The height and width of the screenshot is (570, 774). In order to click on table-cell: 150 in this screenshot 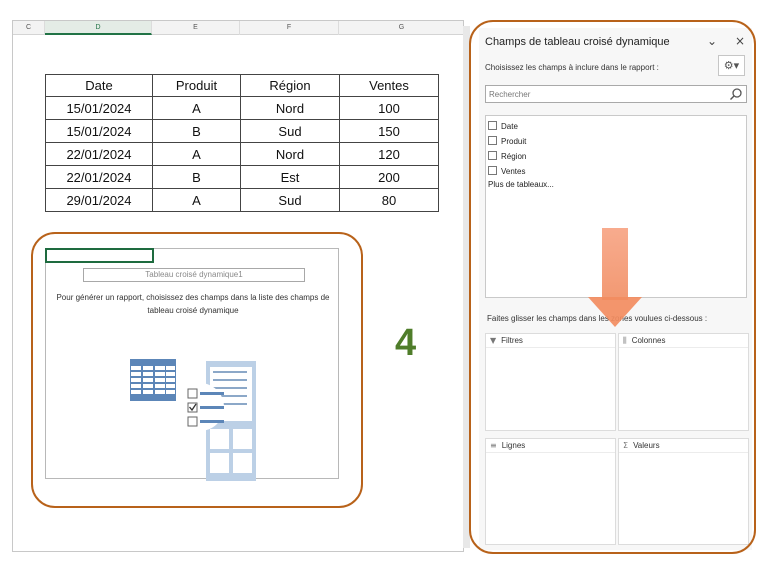, I will do `click(389, 131)`.